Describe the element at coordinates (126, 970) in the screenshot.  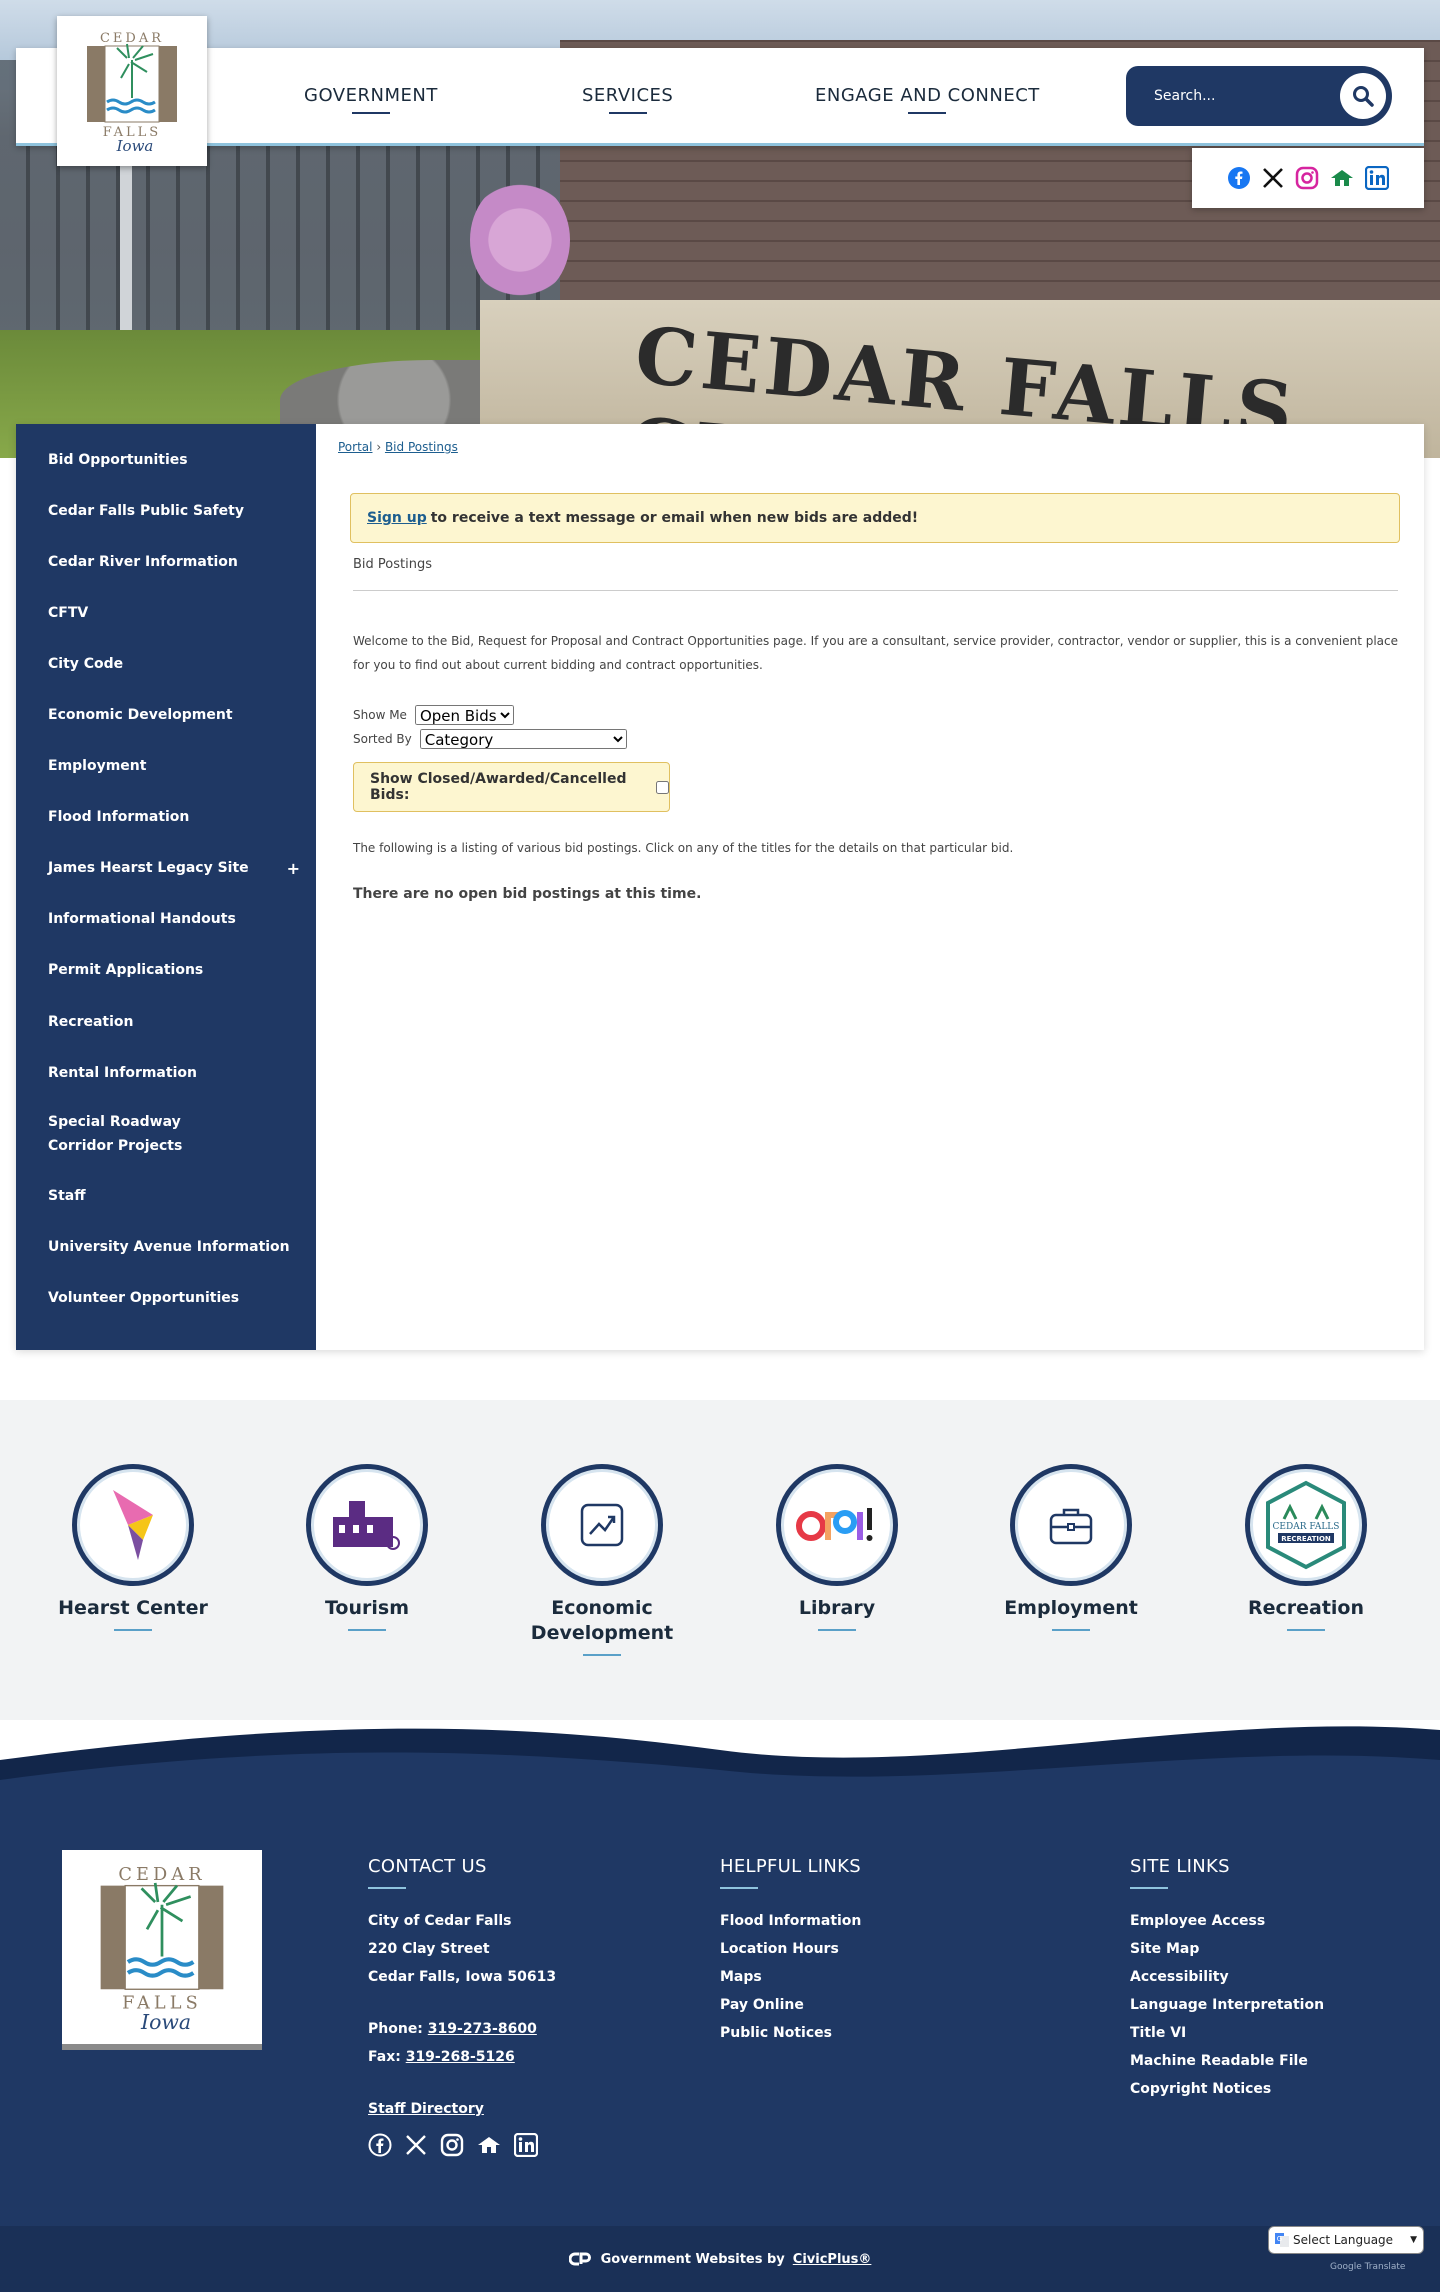
I see `sidebar-item-label: Permit Applications` at that location.